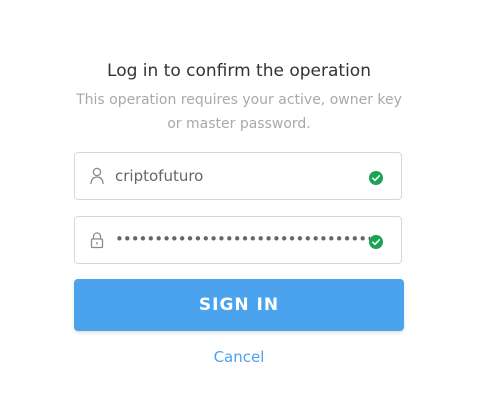 This screenshot has width=488, height=402. I want to click on password-field: ••••••••••••••••••••••••••••••••••, so click(238, 240).